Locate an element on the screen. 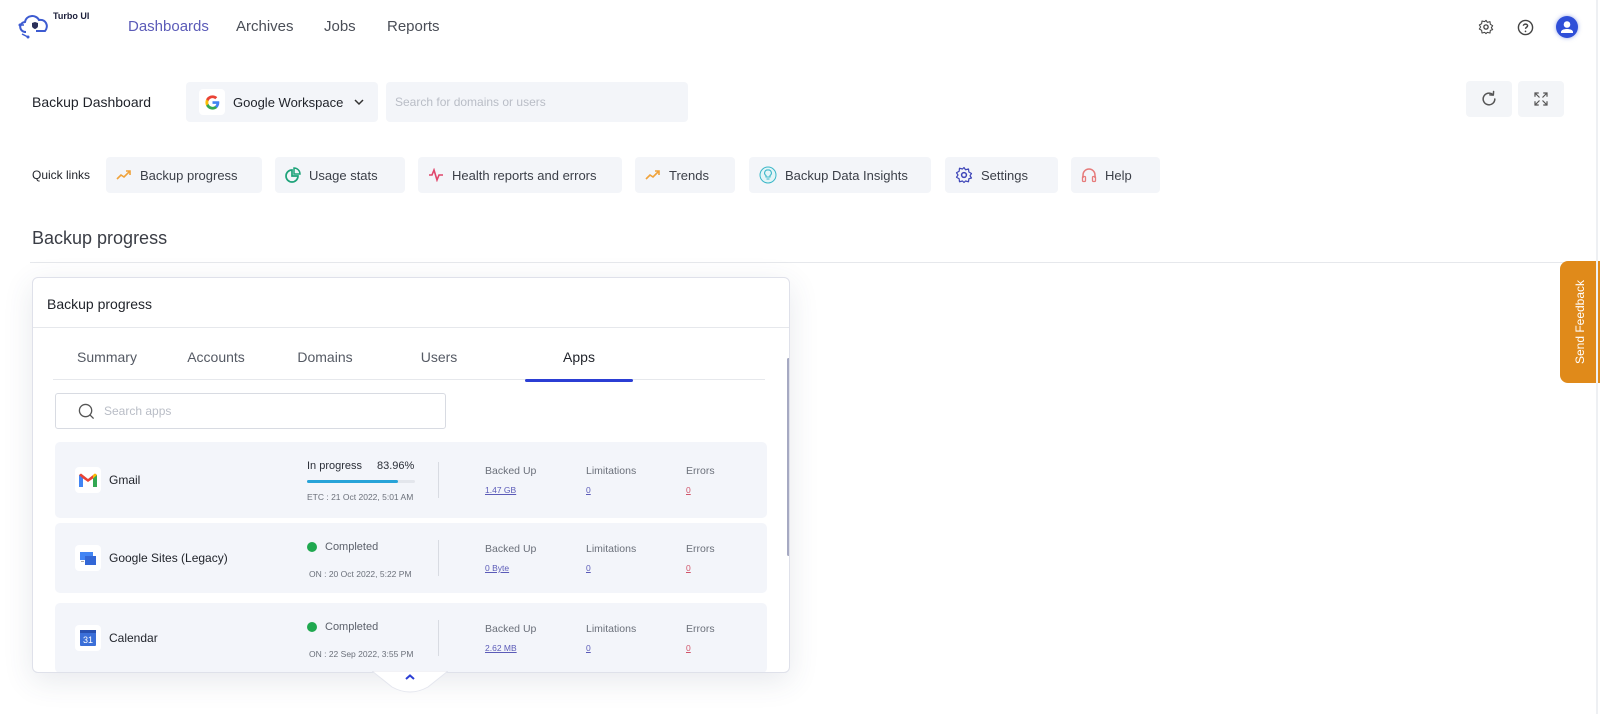  progress-bar-fill is located at coordinates (352, 481).